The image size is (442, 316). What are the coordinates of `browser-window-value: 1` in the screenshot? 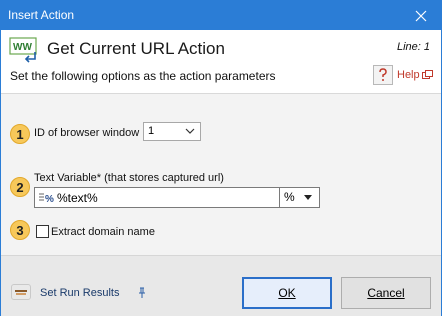 It's located at (151, 131).